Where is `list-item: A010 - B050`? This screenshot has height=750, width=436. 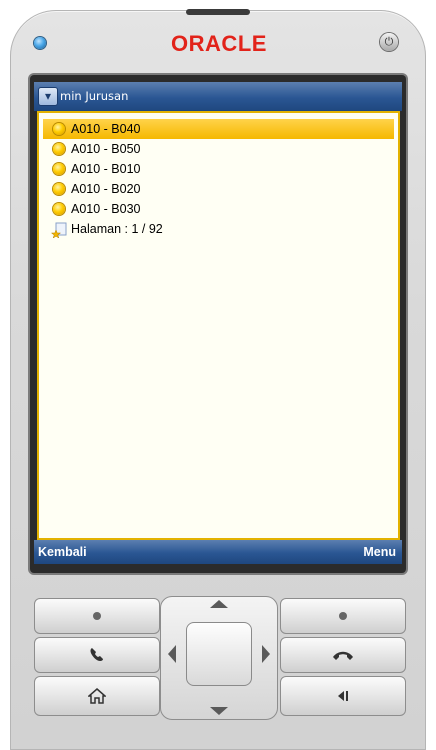
list-item: A010 - B050 is located at coordinates (218, 149).